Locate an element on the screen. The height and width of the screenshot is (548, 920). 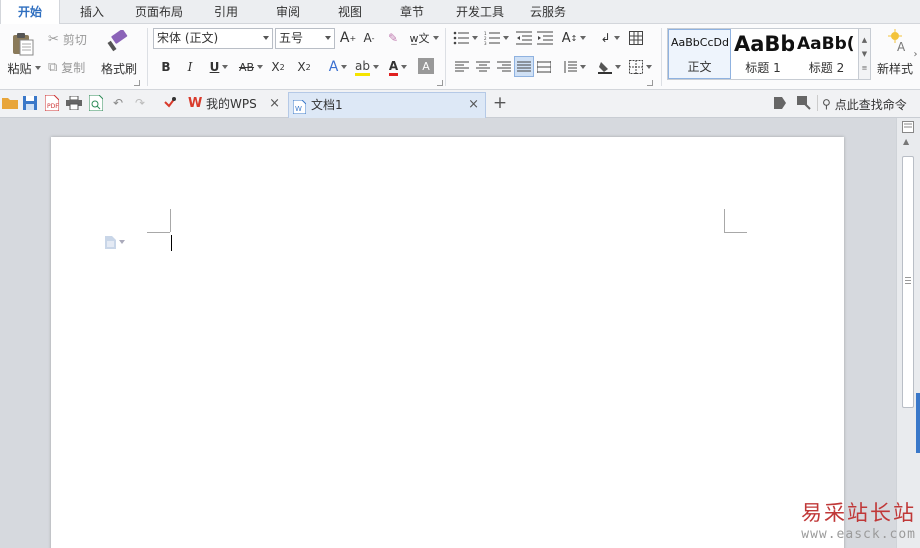
ribbon-more-icon: › is located at coordinates (915, 54).